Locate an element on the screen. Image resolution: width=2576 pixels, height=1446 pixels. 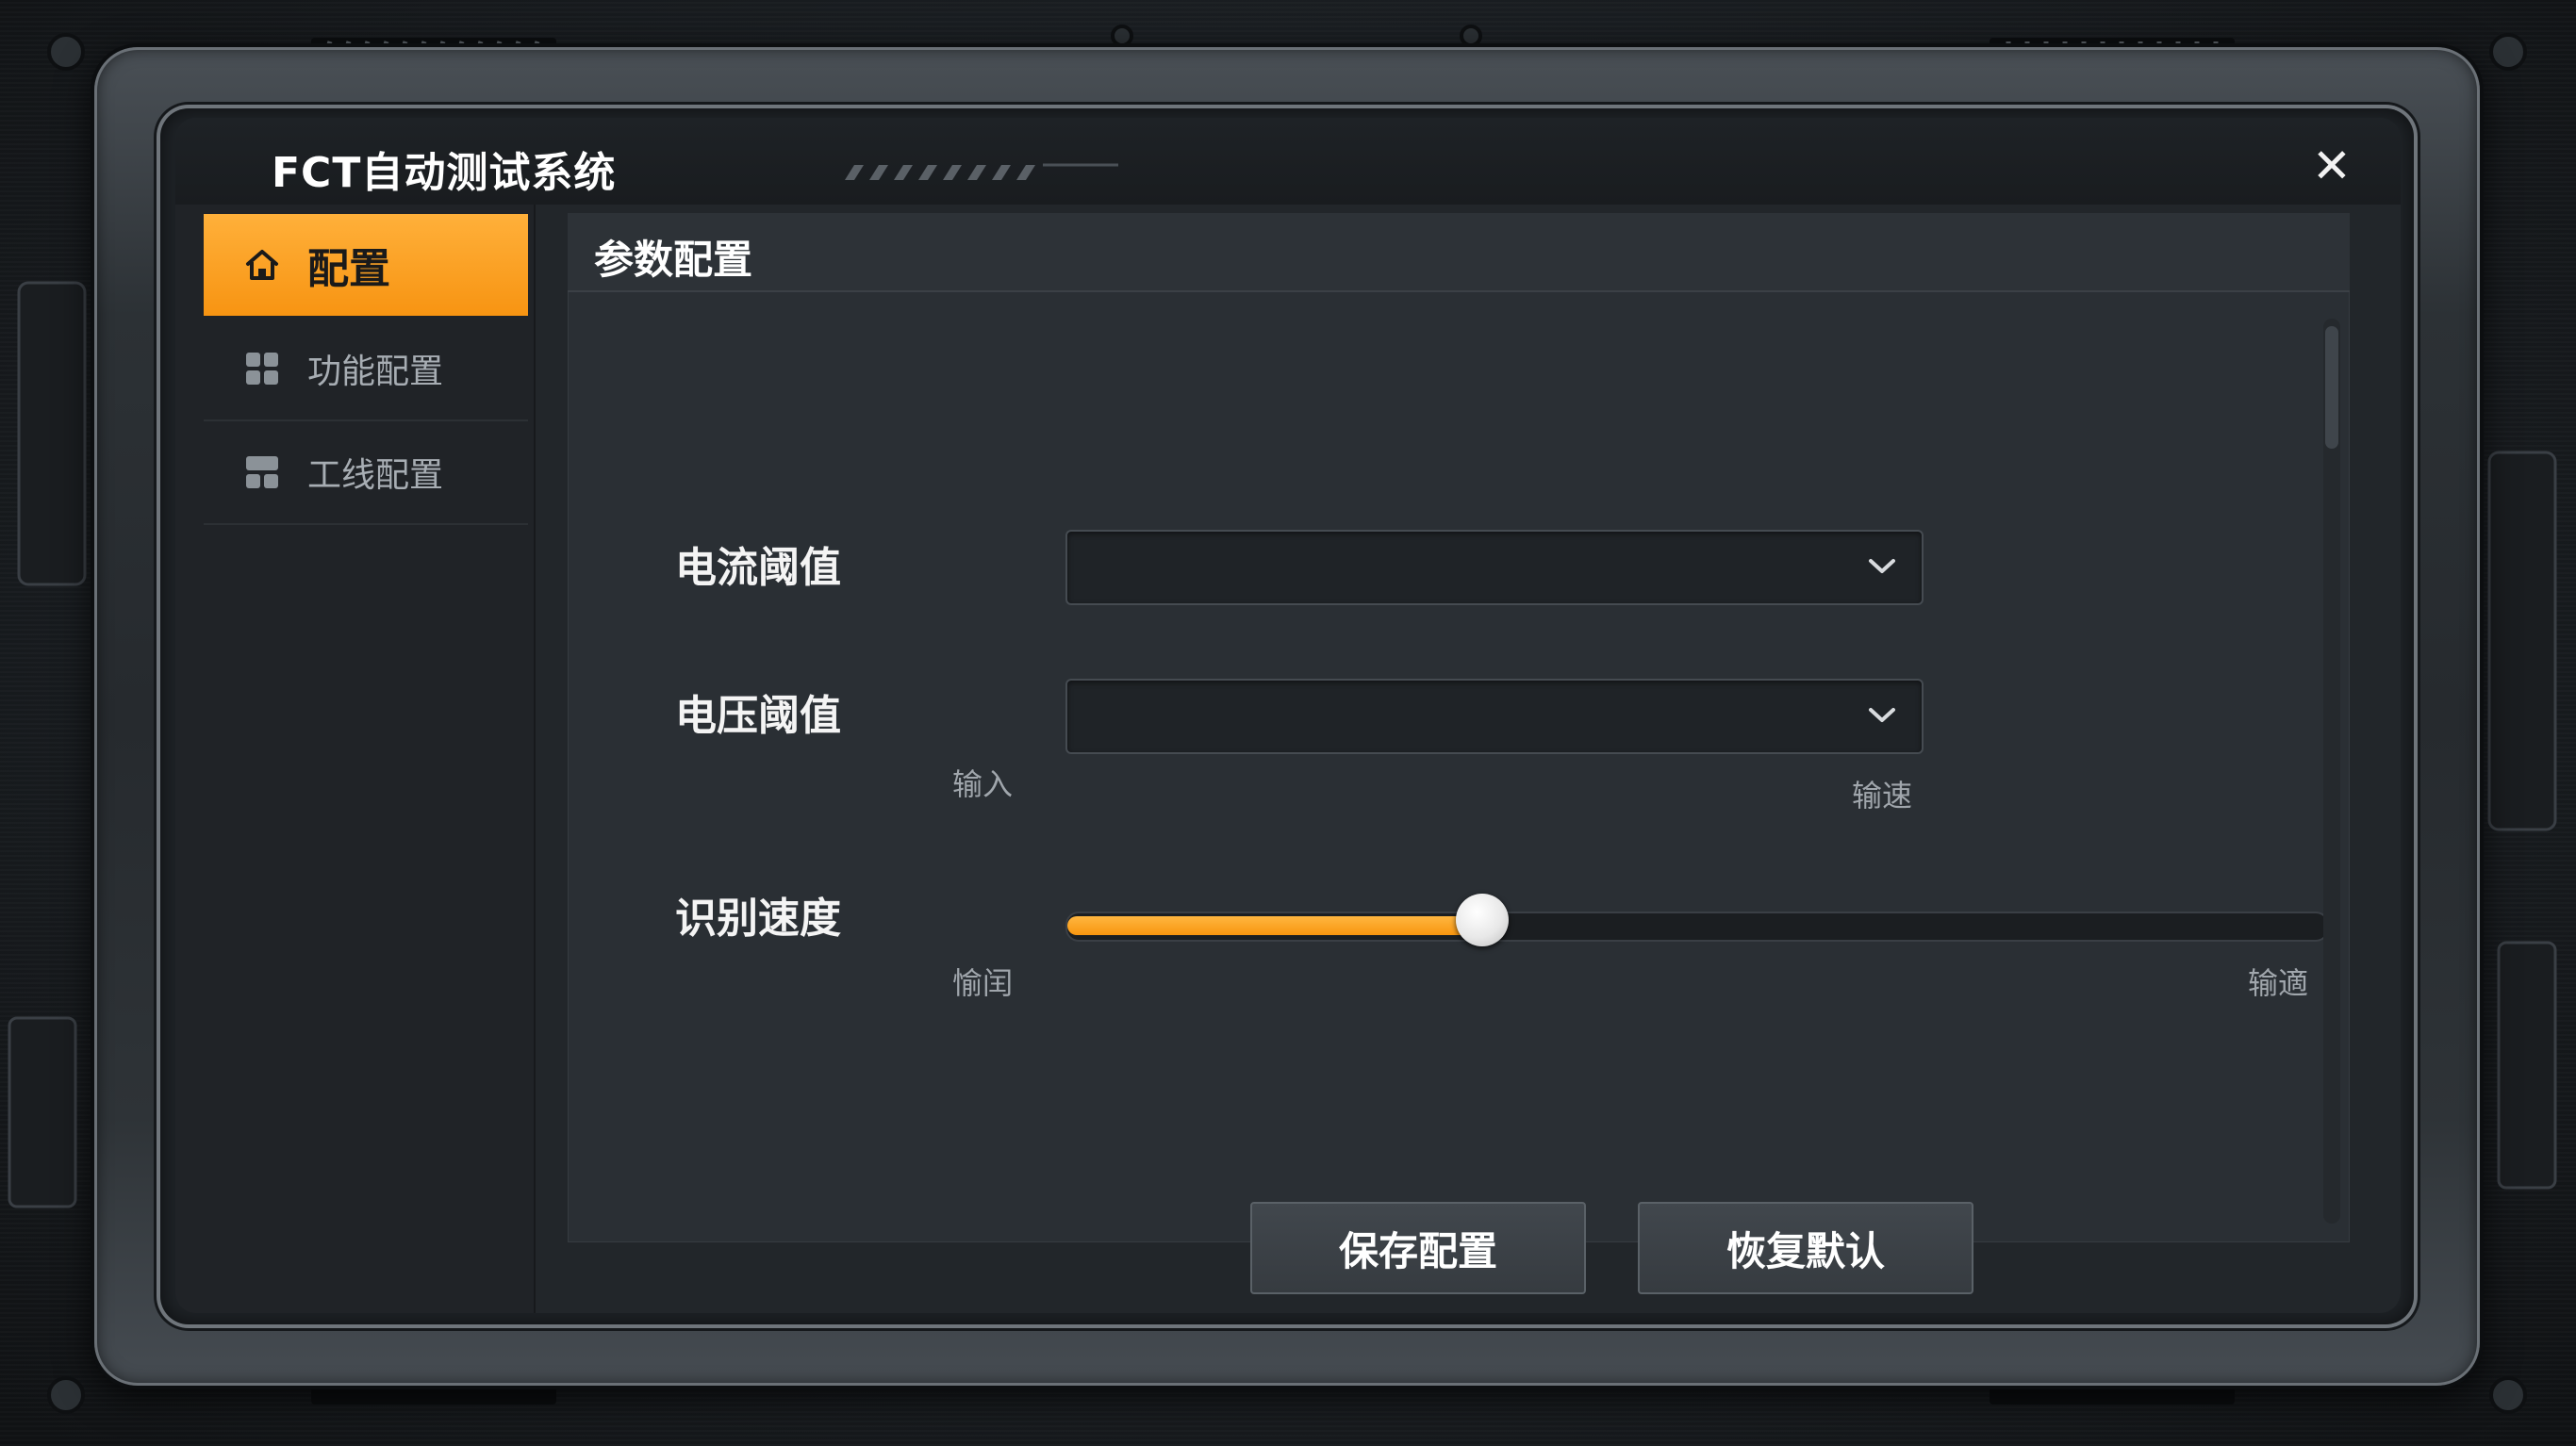
grid-icon is located at coordinates (262, 368).